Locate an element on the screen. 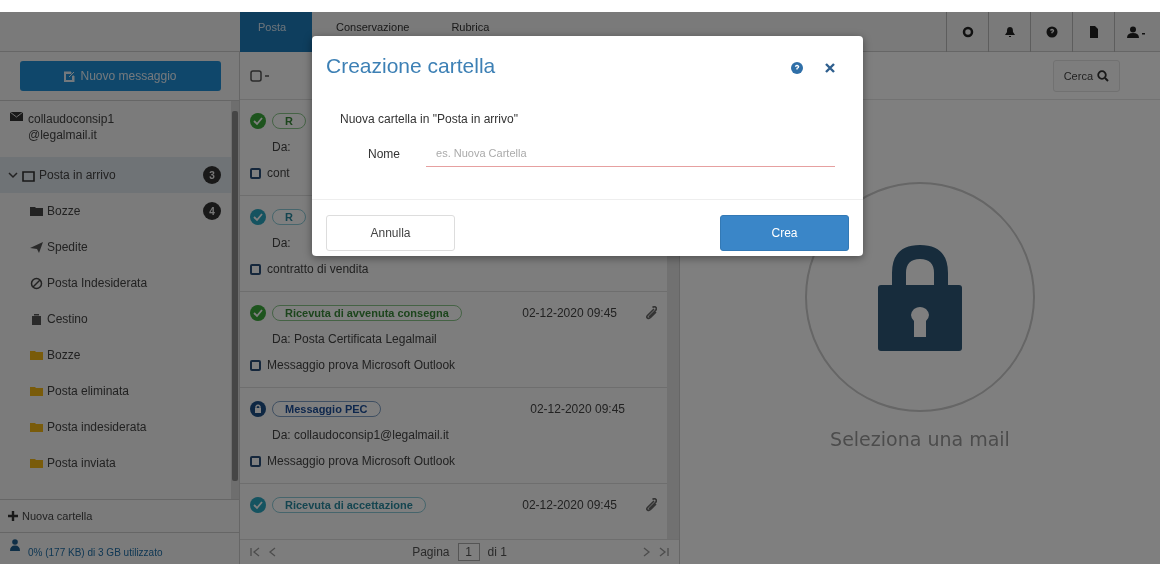 The height and width of the screenshot is (564, 1160). file-icon is located at coordinates (1093, 32).